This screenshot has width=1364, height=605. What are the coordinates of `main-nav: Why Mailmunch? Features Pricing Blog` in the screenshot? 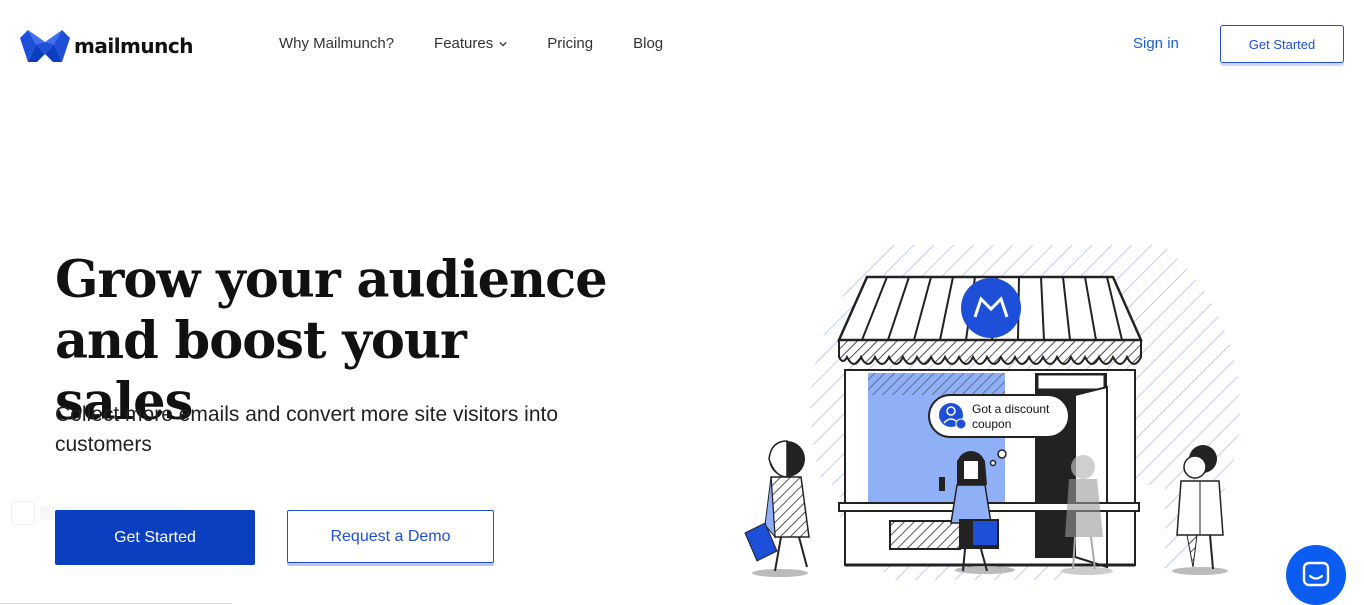 It's located at (471, 43).